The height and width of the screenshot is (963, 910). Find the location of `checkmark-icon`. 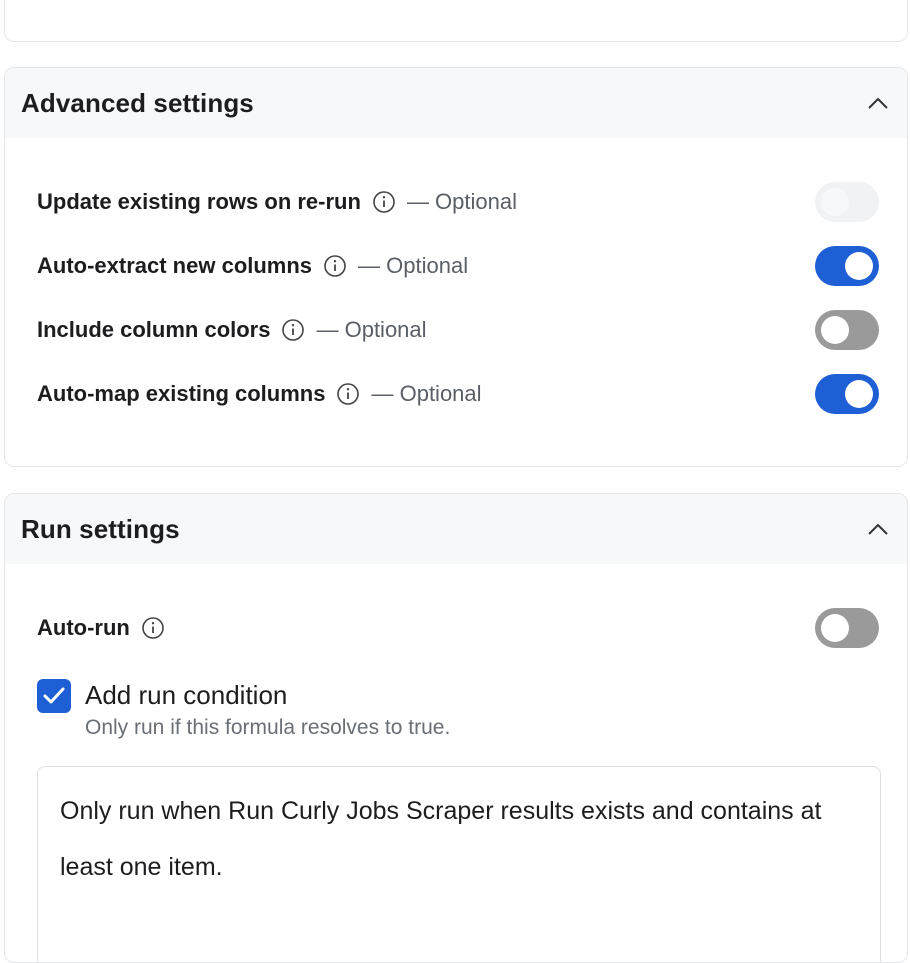

checkmark-icon is located at coordinates (54, 695).